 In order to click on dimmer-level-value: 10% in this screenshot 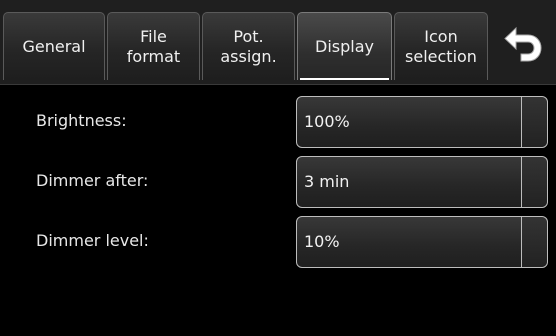, I will do `click(322, 241)`.